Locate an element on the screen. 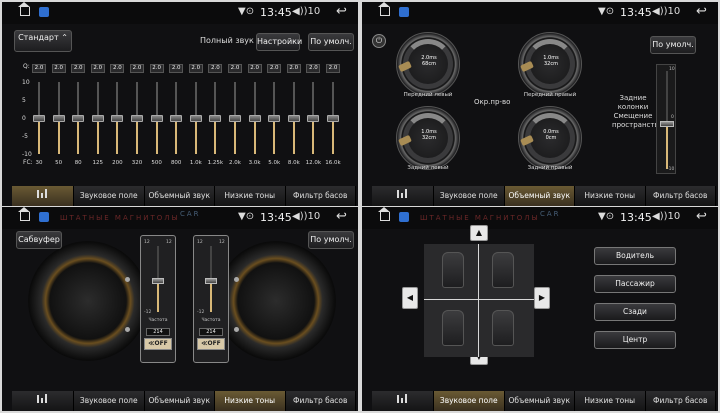 The height and width of the screenshot is (413, 720). power-icon: ⏻ is located at coordinates (379, 41).